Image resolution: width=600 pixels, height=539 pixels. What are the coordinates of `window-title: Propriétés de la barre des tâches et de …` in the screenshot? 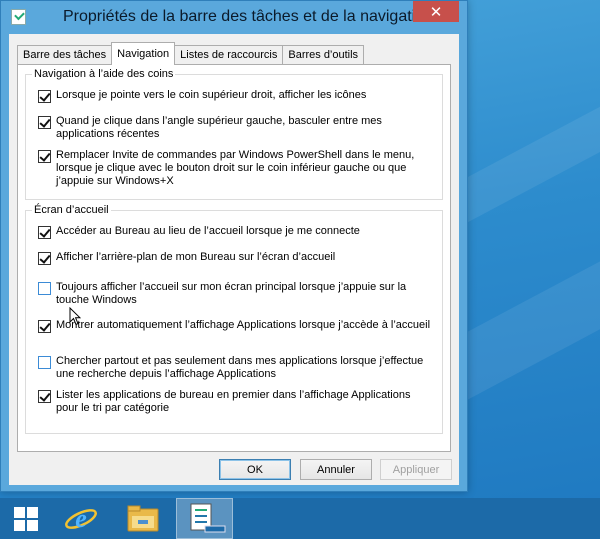 It's located at (248, 16).